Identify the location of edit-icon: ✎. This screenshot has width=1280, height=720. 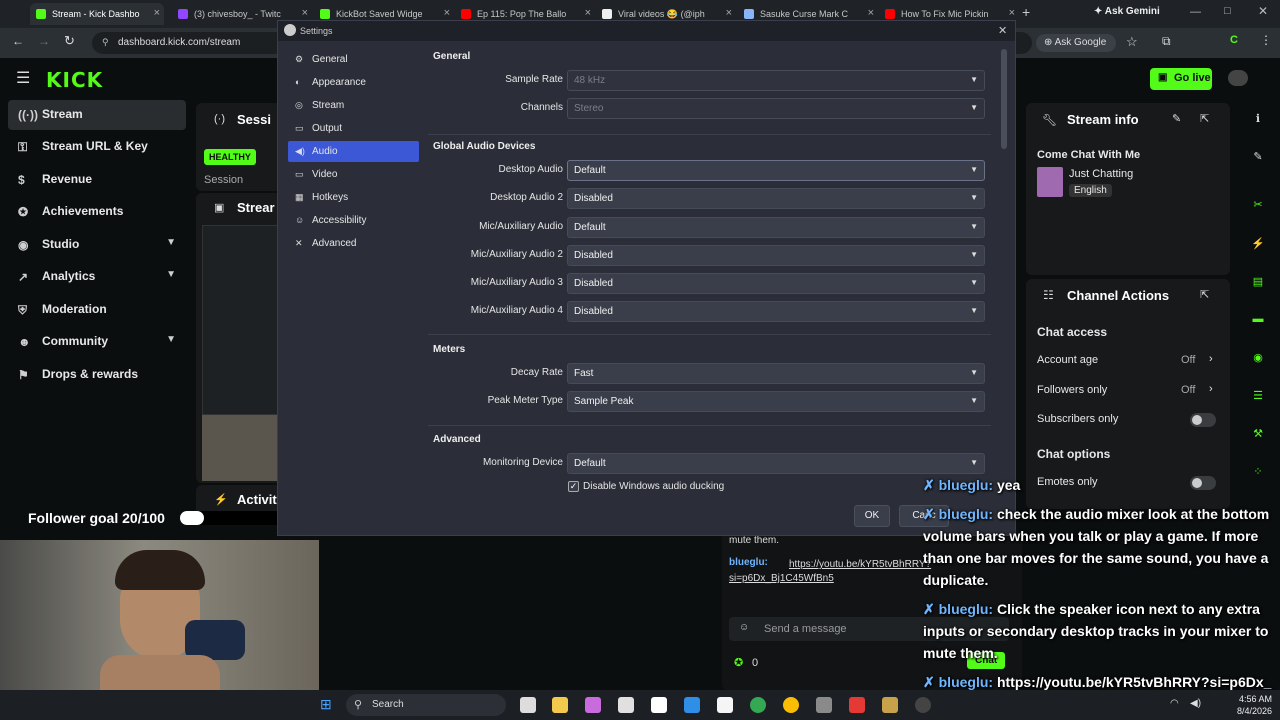
(1176, 118).